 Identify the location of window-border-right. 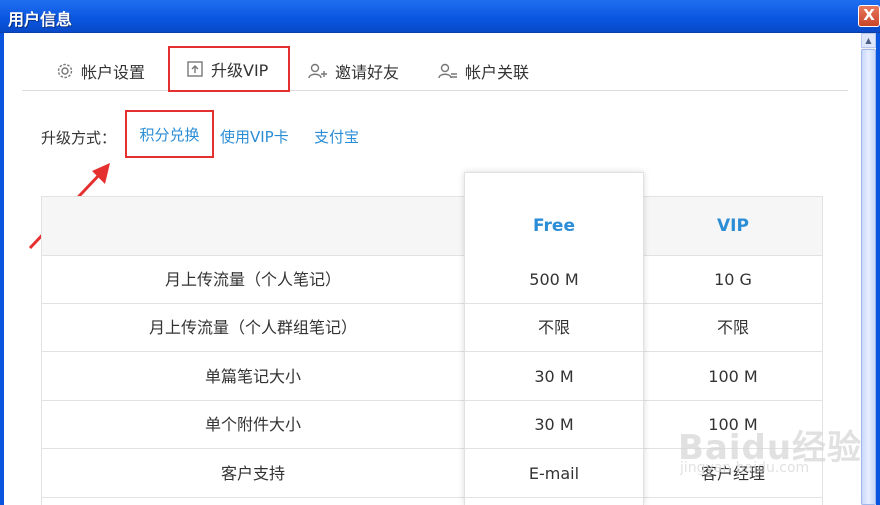
(878, 269).